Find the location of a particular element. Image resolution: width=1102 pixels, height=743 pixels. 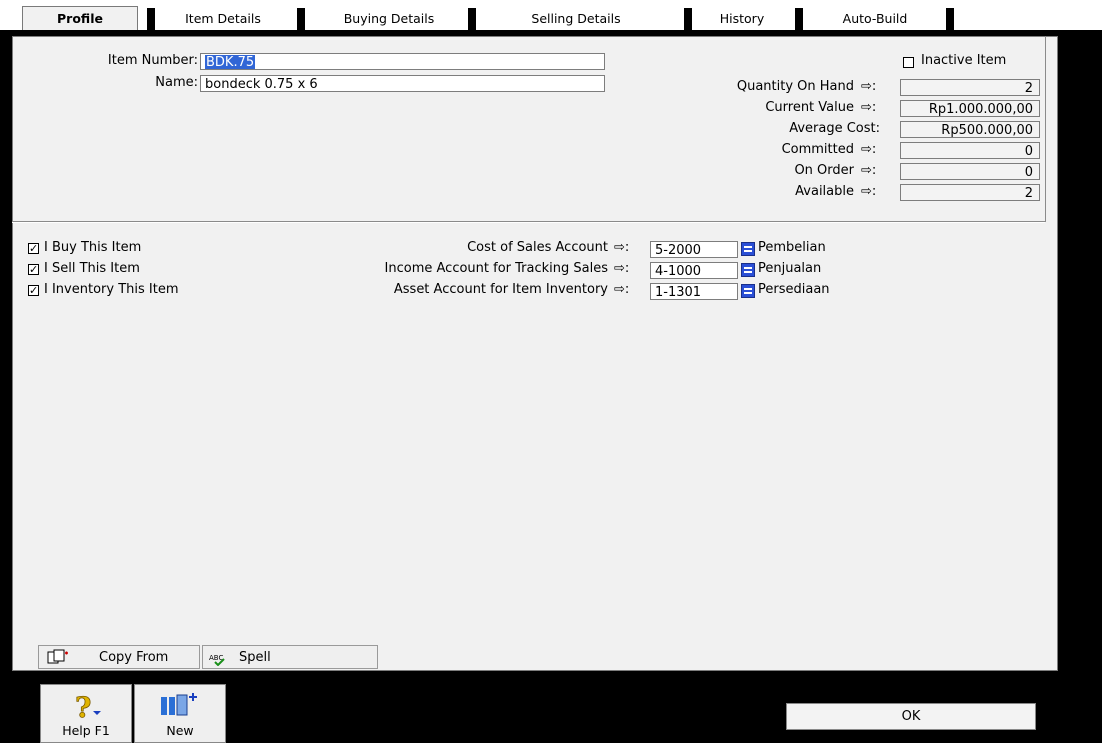

available-label: Available is located at coordinates (824, 191).